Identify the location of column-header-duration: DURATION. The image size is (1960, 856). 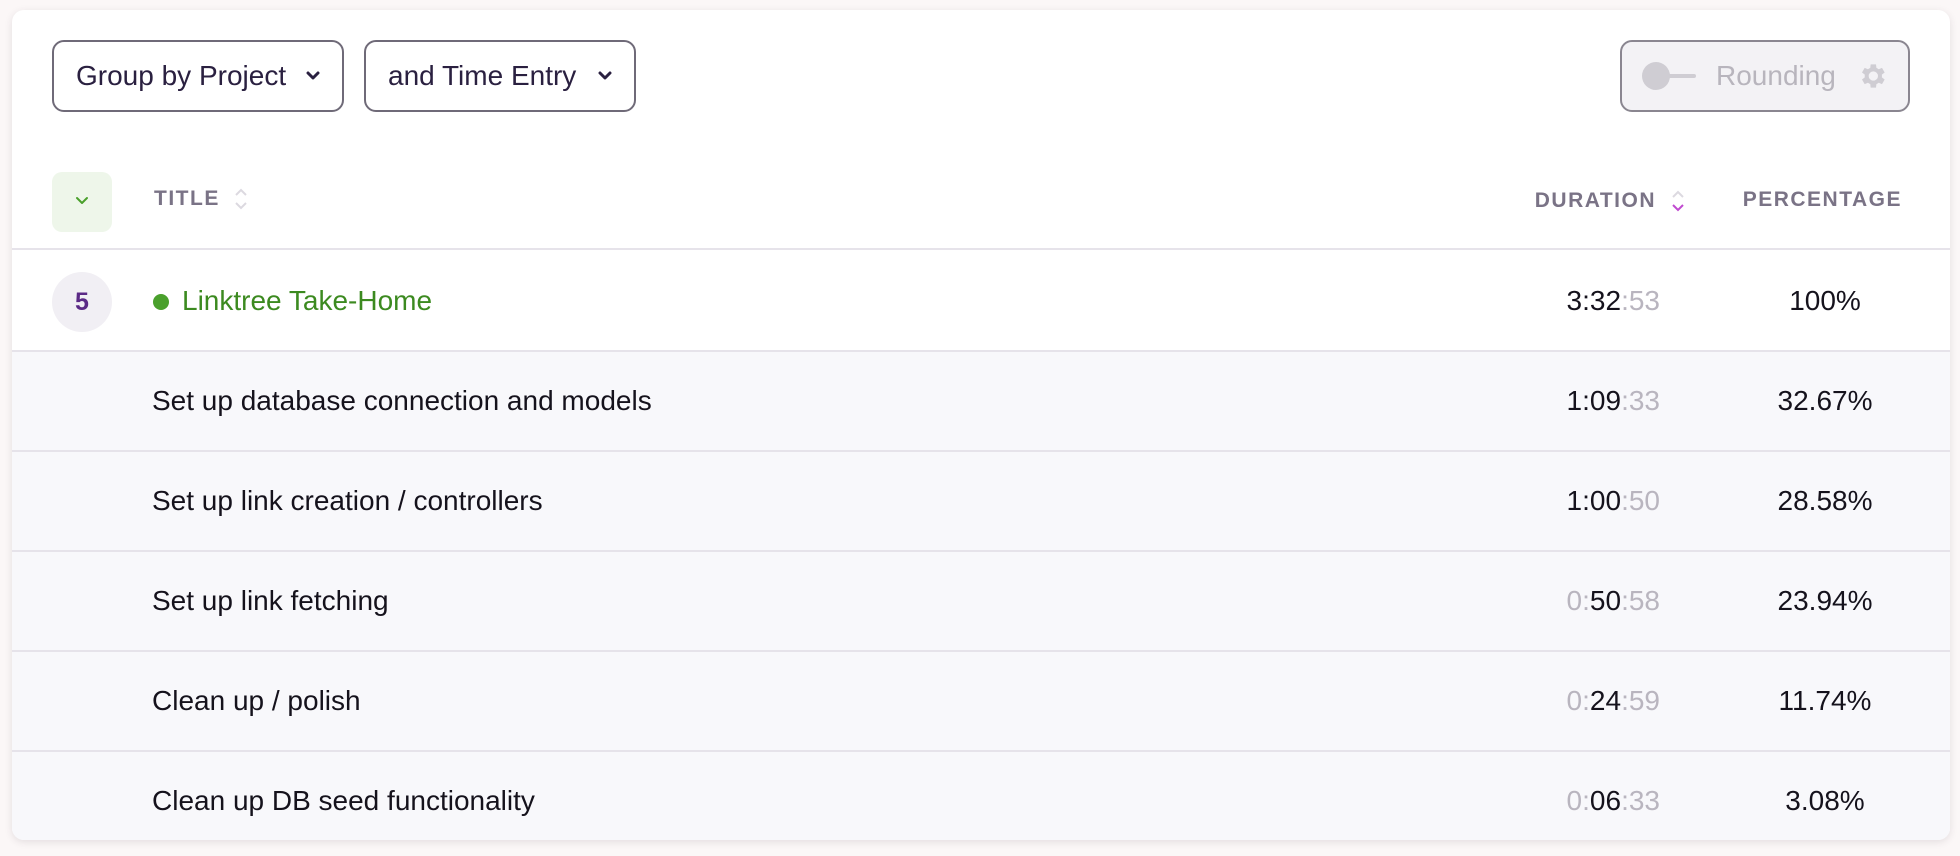
(1610, 201).